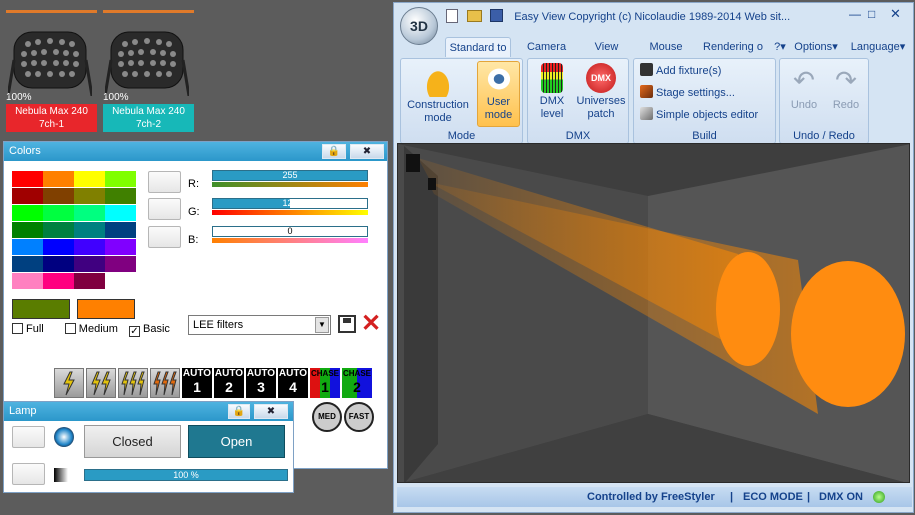 Image resolution: width=915 pixels, height=515 pixels. What do you see at coordinates (780, 47) in the screenshot?
I see `tab-help: ?▾` at bounding box center [780, 47].